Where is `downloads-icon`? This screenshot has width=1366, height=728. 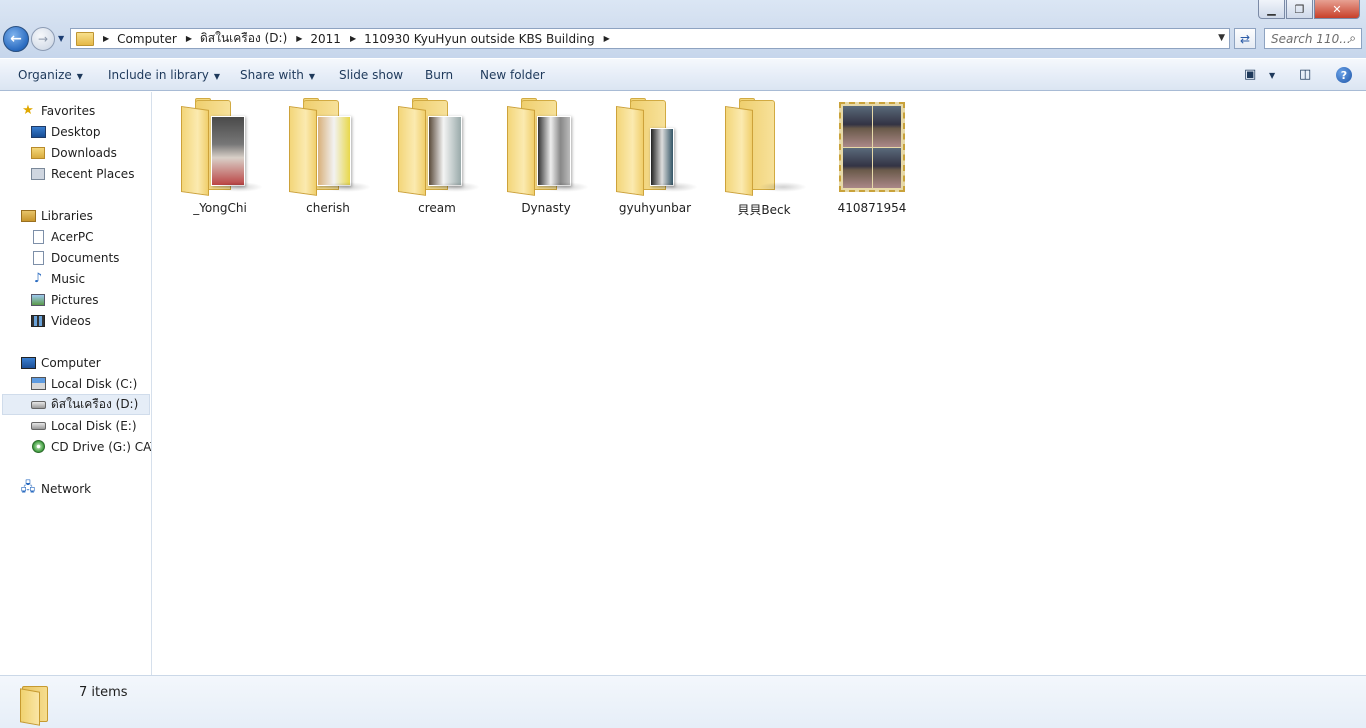
downloads-icon is located at coordinates (38, 152).